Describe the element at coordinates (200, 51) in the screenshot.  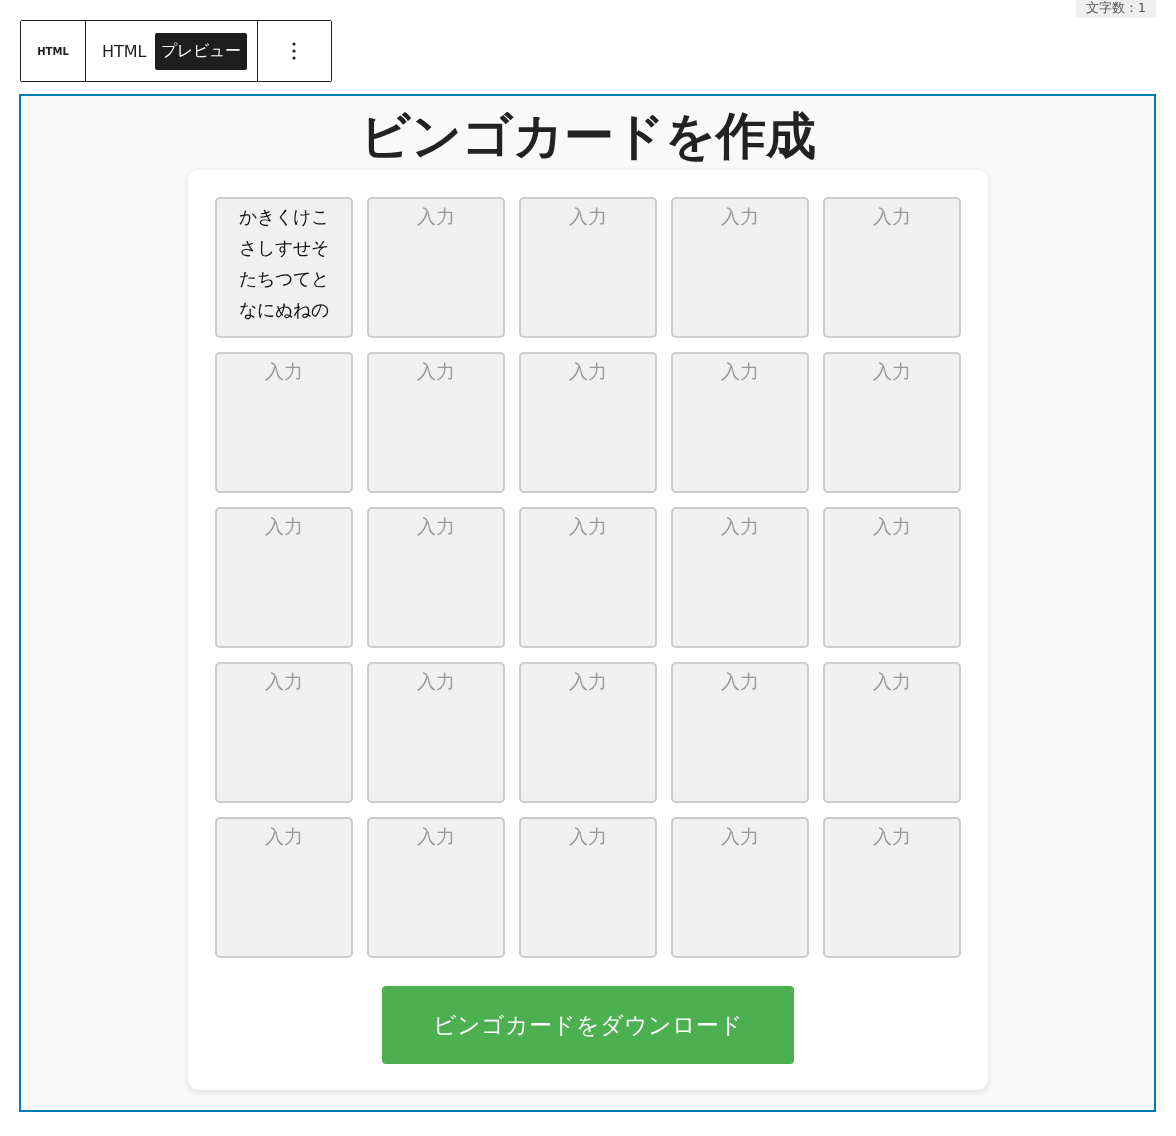
I see `mode-tab: プレビュー` at that location.